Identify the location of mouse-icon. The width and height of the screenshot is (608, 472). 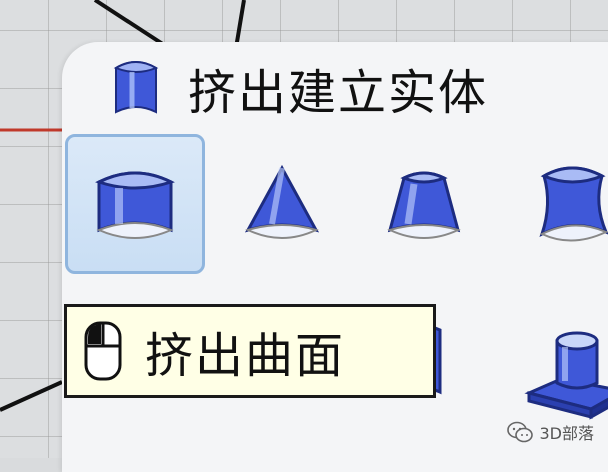
(103, 351).